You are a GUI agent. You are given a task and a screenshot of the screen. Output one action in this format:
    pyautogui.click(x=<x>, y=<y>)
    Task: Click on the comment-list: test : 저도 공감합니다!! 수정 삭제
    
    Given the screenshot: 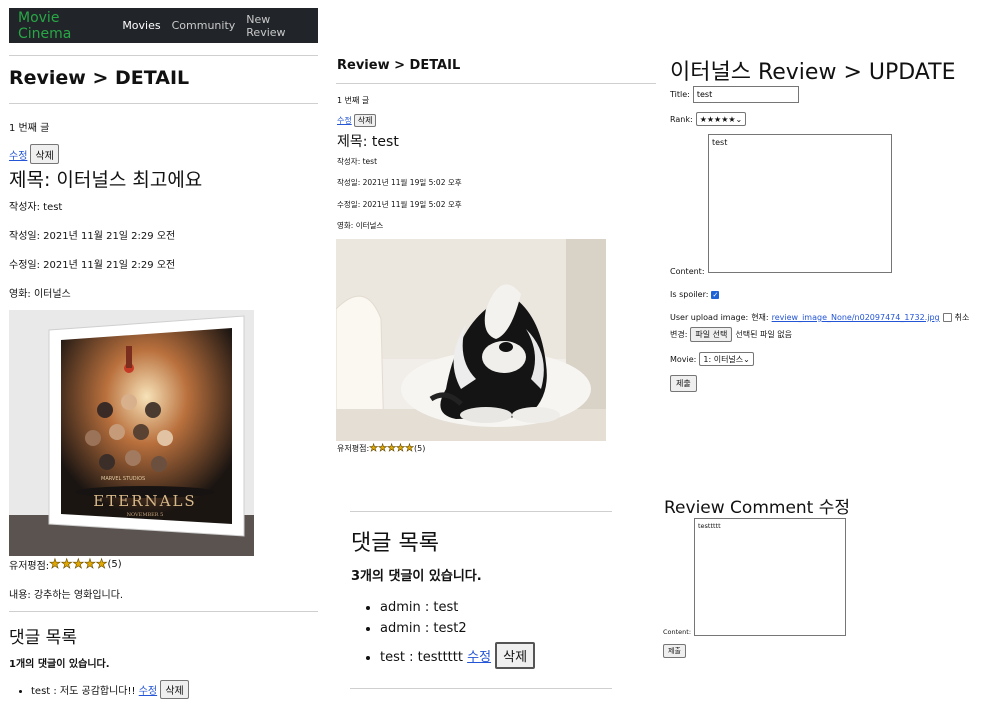 What is the action you would take?
    pyautogui.click(x=103, y=689)
    